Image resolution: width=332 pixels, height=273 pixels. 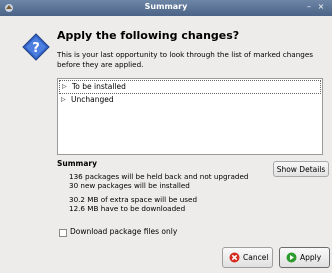 I want to click on dialog-heading: Apply the following changes?, so click(x=148, y=35).